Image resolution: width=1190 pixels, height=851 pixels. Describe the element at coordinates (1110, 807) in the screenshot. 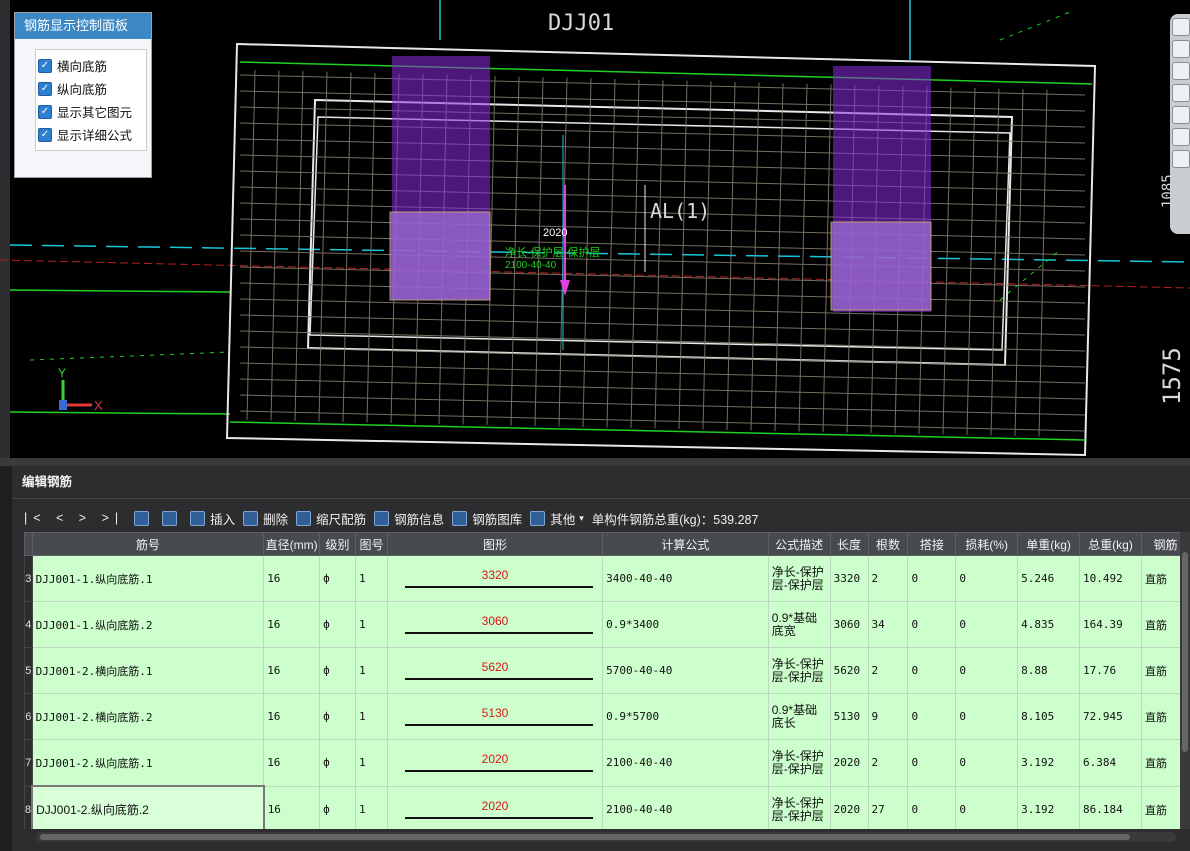

I see `total-cell: 86.184` at that location.